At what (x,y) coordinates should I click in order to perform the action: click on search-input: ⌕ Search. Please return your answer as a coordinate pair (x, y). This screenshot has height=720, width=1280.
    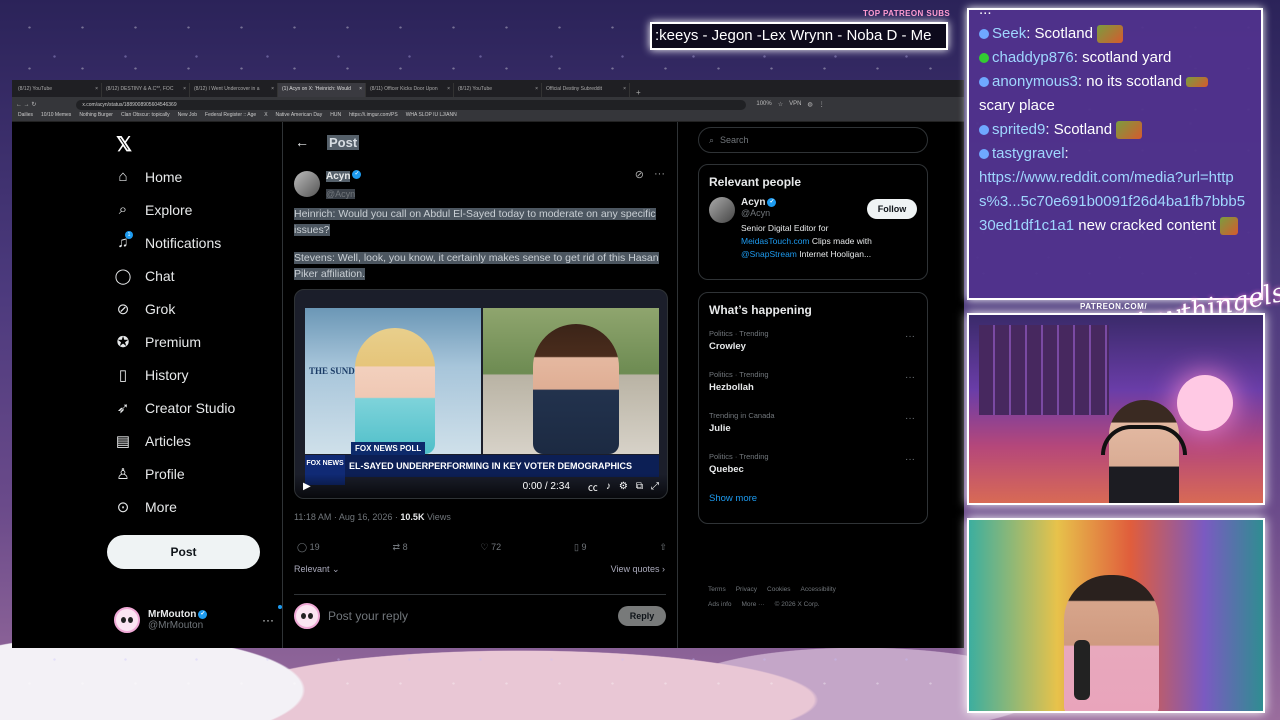
    Looking at the image, I should click on (813, 140).